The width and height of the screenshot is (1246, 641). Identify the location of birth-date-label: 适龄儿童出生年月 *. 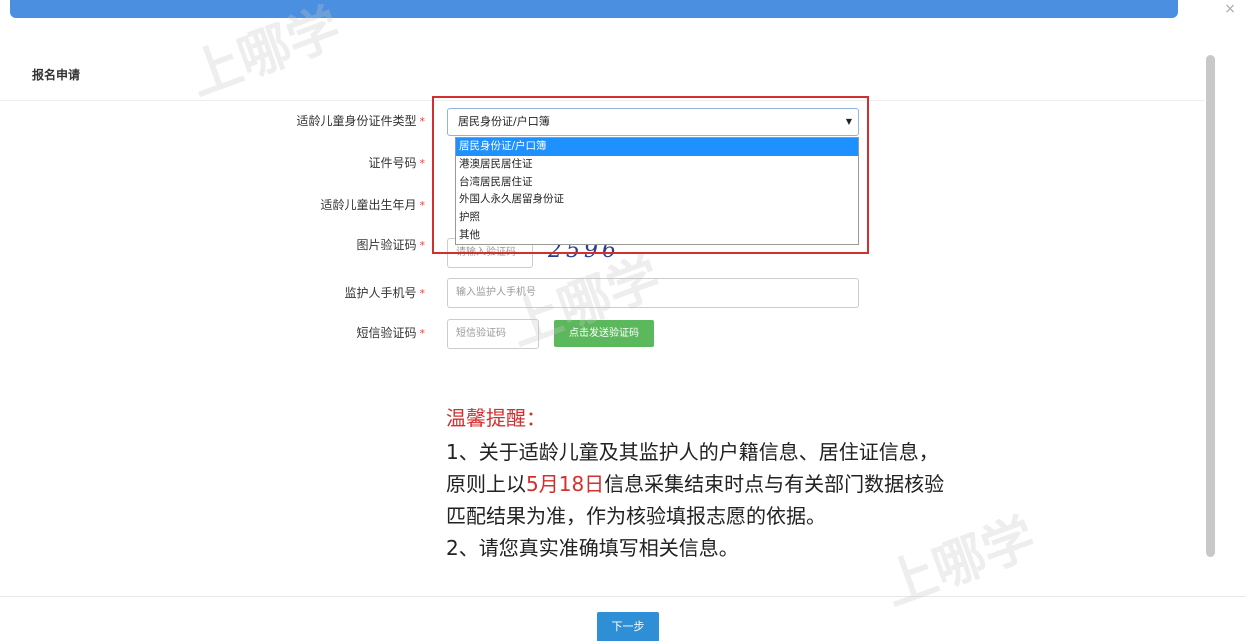
(373, 205).